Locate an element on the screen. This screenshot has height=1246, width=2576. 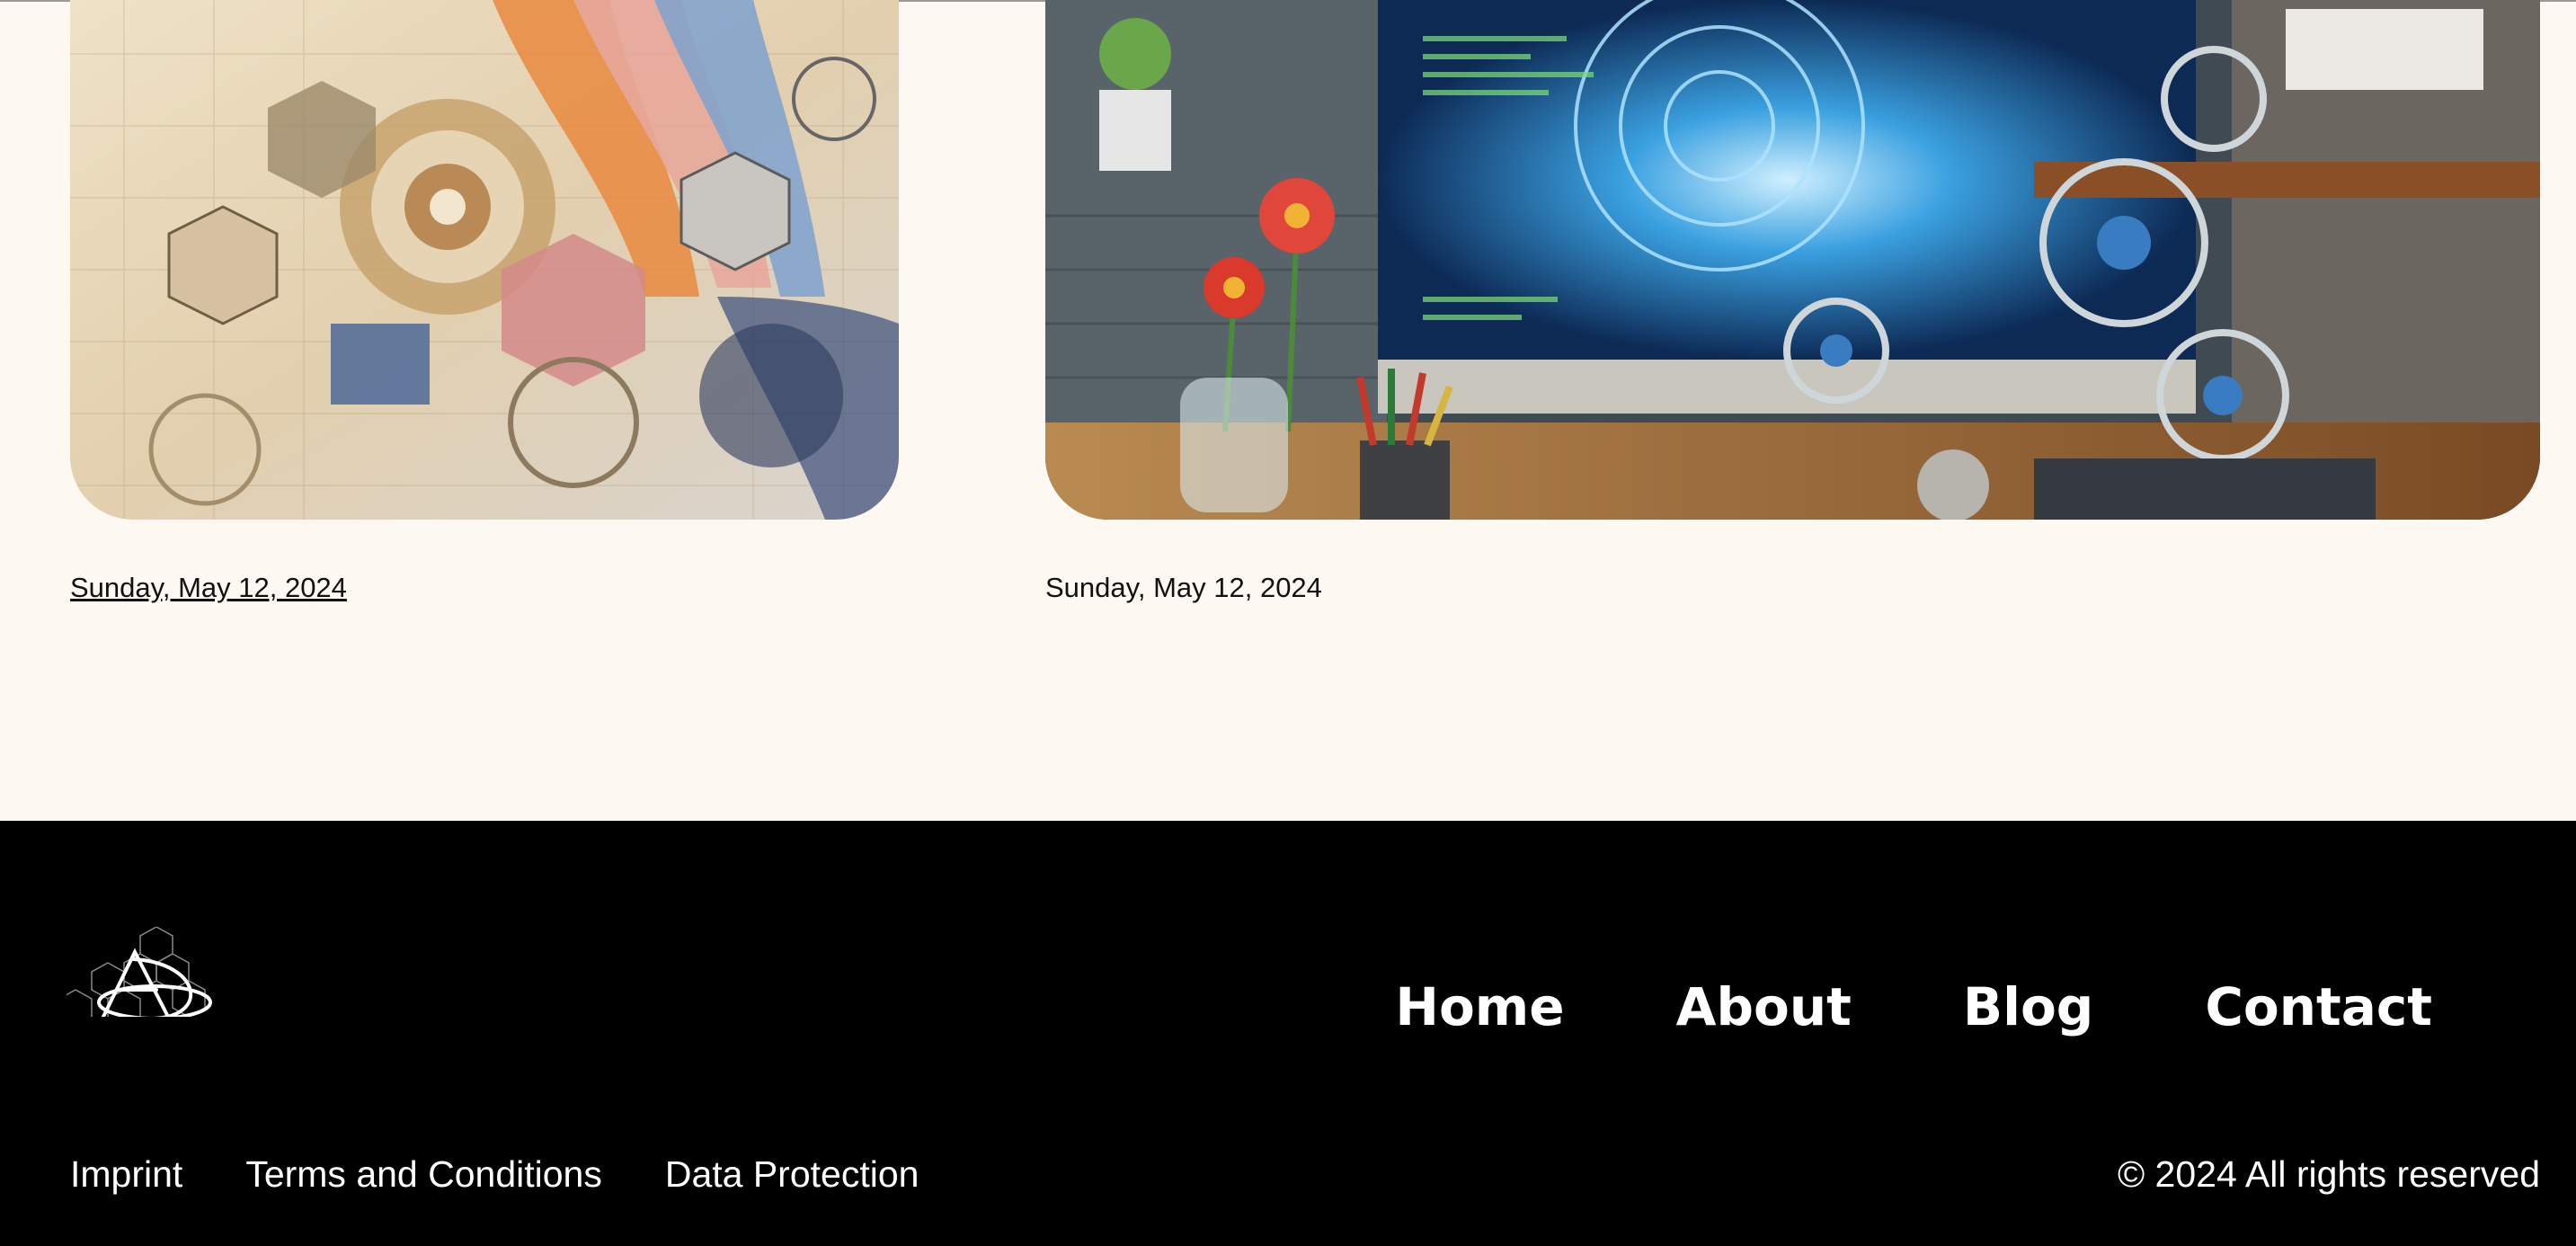
nav-home-link: Home is located at coordinates (1479, 1006).